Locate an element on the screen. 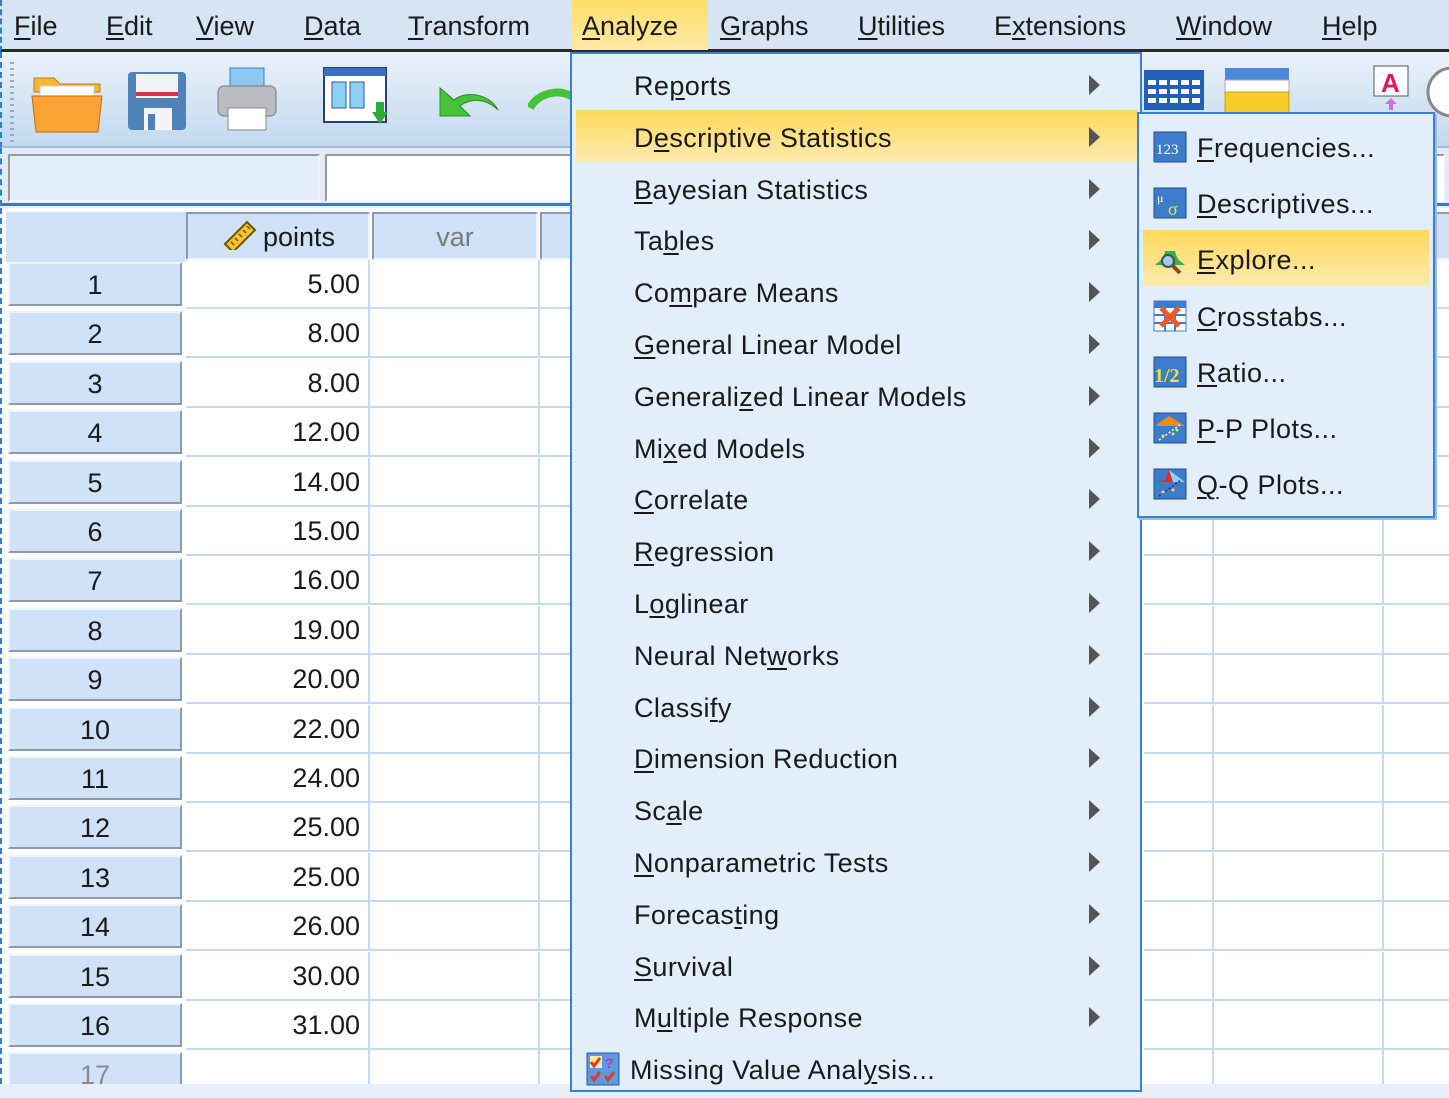 Image resolution: width=1449 pixels, height=1098 pixels. analyze-menu-item-bayesian-statistics: Bayesian Statistics is located at coordinates (857, 188).